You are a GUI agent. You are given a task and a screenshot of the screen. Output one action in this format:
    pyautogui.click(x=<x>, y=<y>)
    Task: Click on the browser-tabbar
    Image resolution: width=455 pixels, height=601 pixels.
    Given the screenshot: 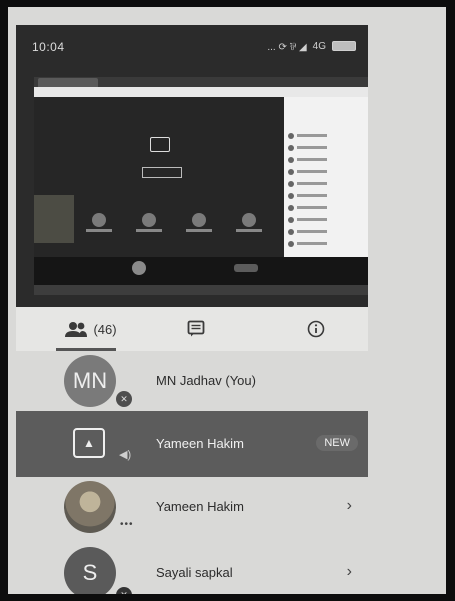 What is the action you would take?
    pyautogui.click(x=201, y=82)
    